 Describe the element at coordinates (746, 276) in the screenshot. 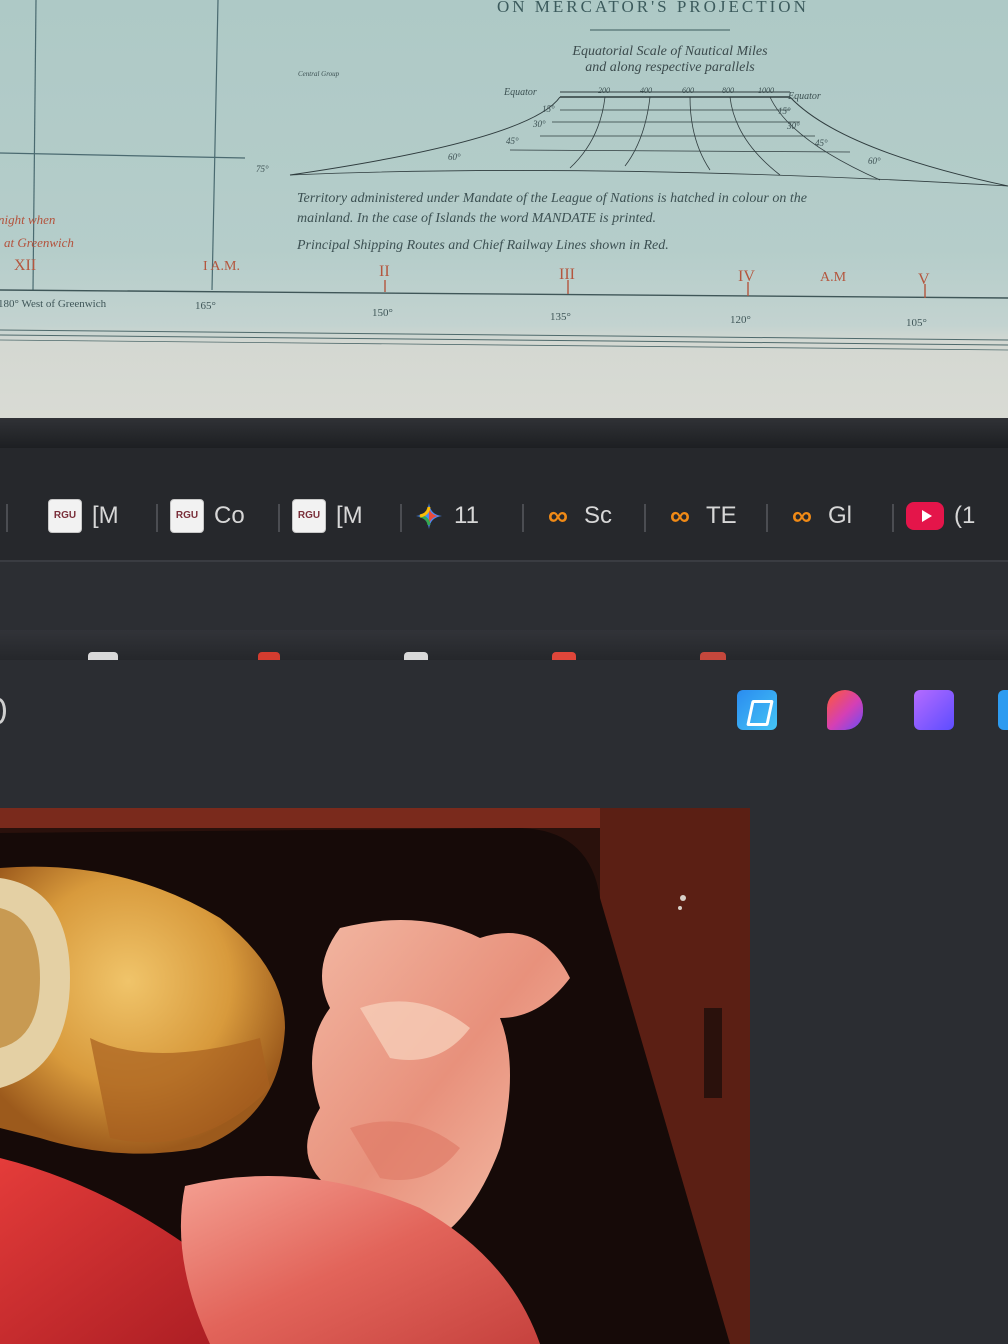

I see `time-mark-iv: IV` at that location.